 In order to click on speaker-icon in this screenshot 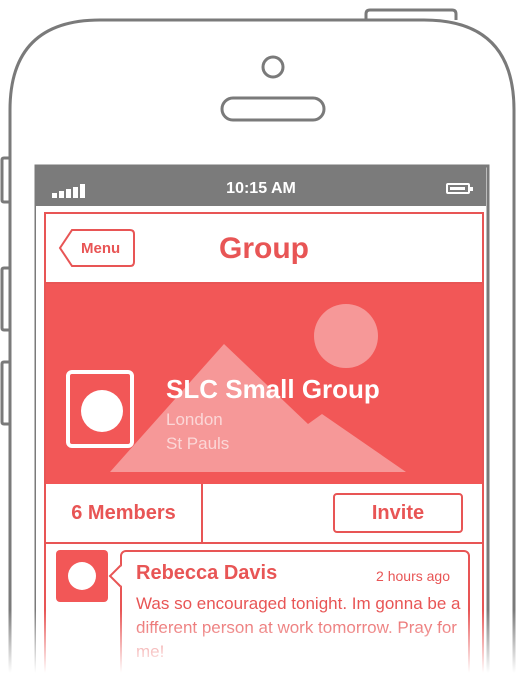, I will do `click(273, 109)`.